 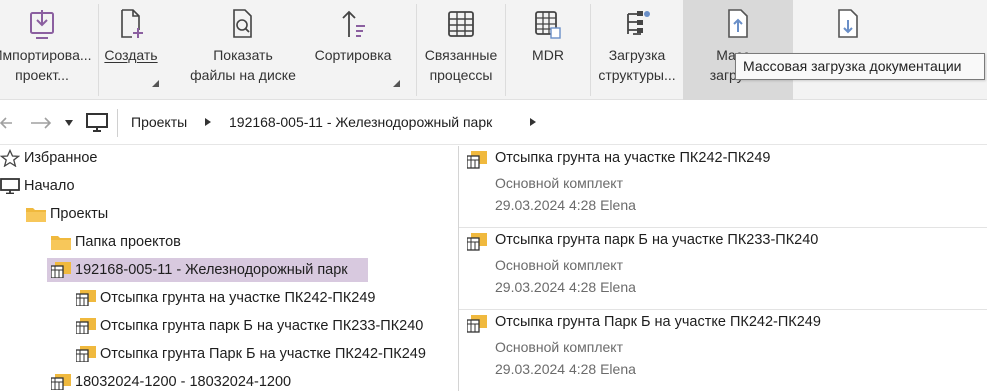 I want to click on chevron-down-icon, so click(x=69, y=123).